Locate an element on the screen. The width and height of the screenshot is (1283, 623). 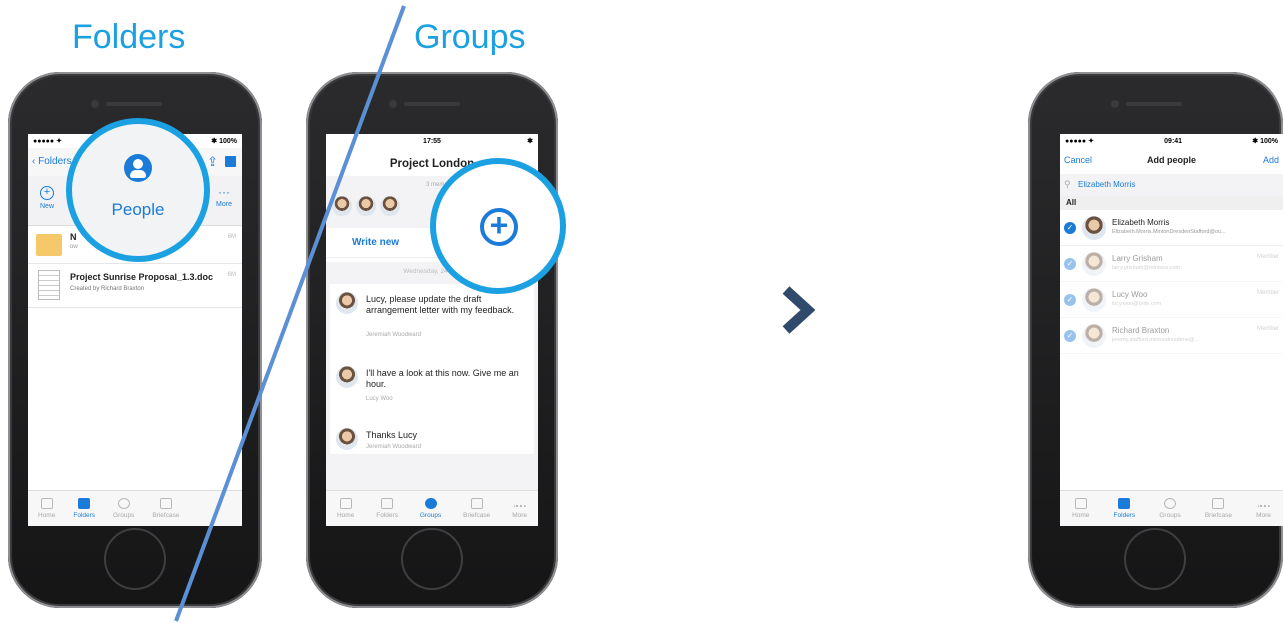
section-header: All is located at coordinates (1171, 203).